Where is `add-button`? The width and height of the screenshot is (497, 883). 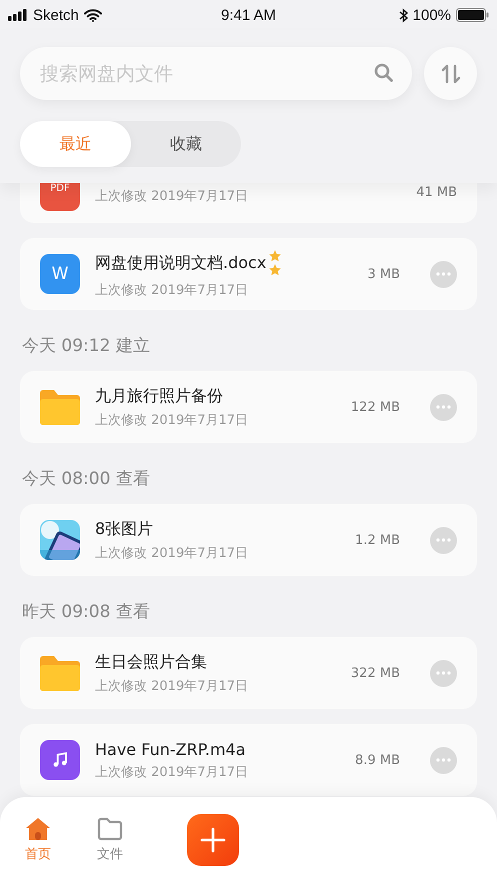 add-button is located at coordinates (213, 840).